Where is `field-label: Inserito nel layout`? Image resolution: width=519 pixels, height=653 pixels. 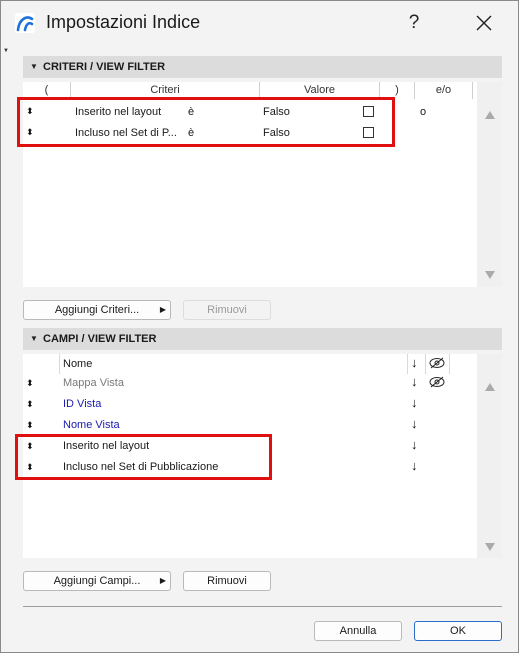 field-label: Inserito nel layout is located at coordinates (106, 446).